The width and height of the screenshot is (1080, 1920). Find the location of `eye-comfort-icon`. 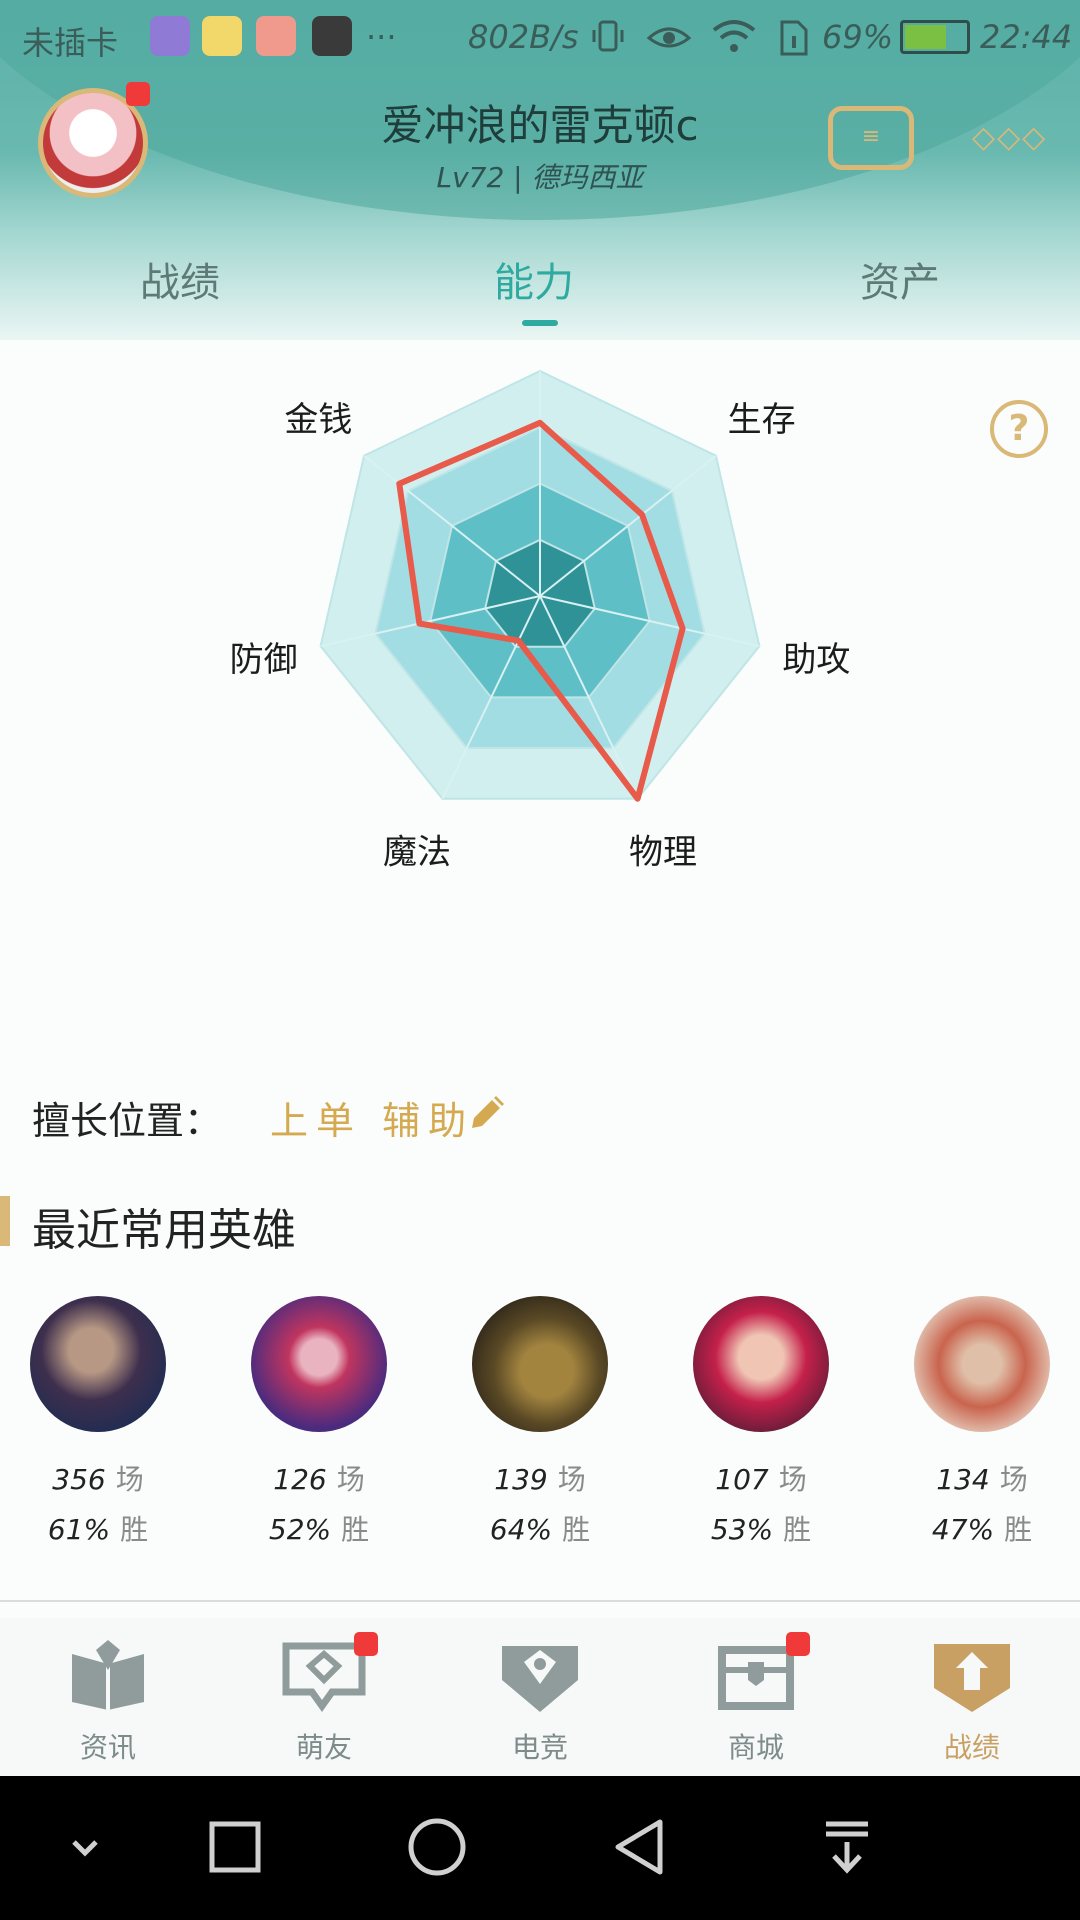

eye-comfort-icon is located at coordinates (669, 40).